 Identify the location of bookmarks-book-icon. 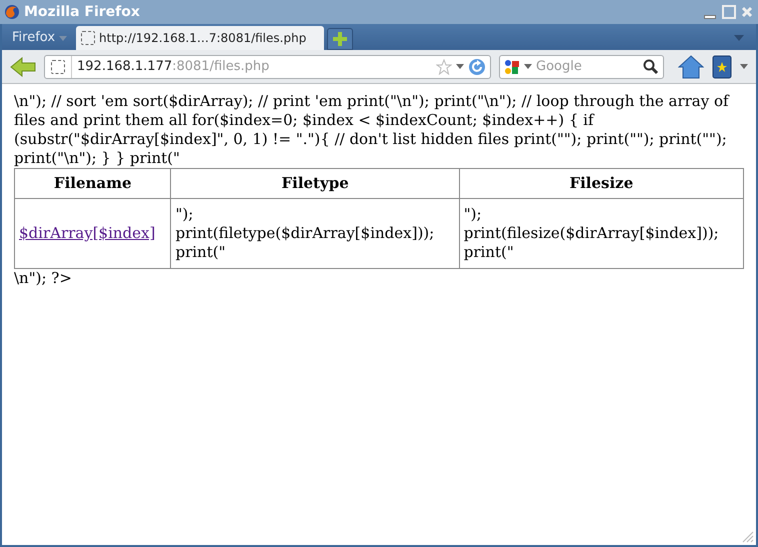
(722, 66).